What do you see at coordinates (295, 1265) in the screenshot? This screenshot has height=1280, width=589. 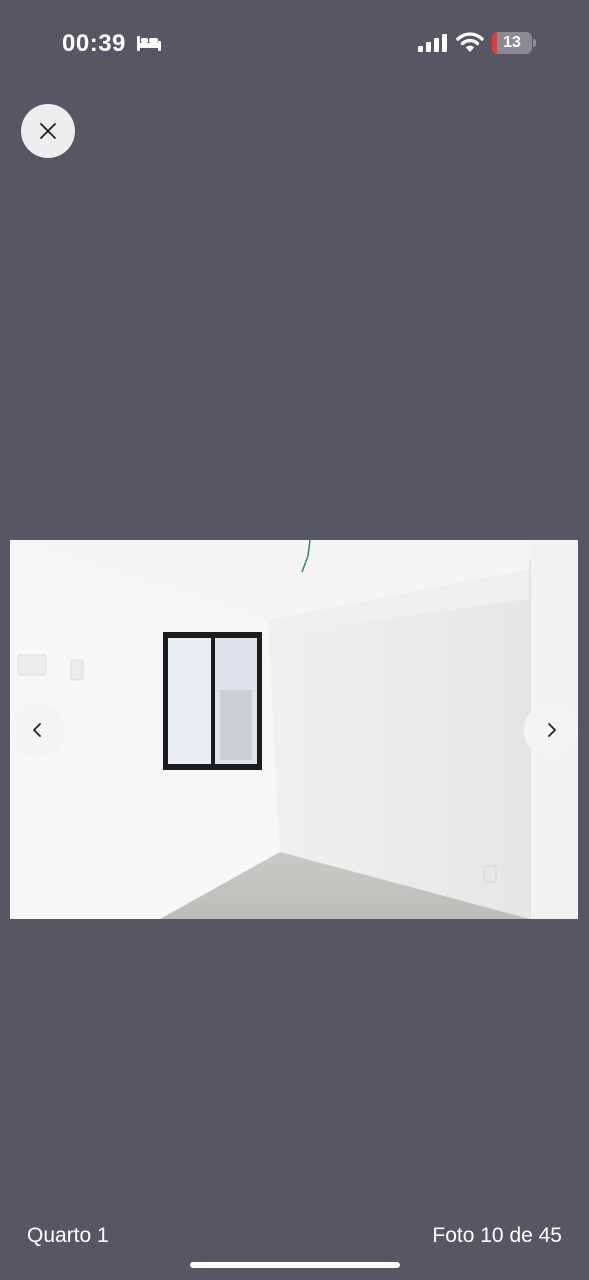 I see `home-indicator` at bounding box center [295, 1265].